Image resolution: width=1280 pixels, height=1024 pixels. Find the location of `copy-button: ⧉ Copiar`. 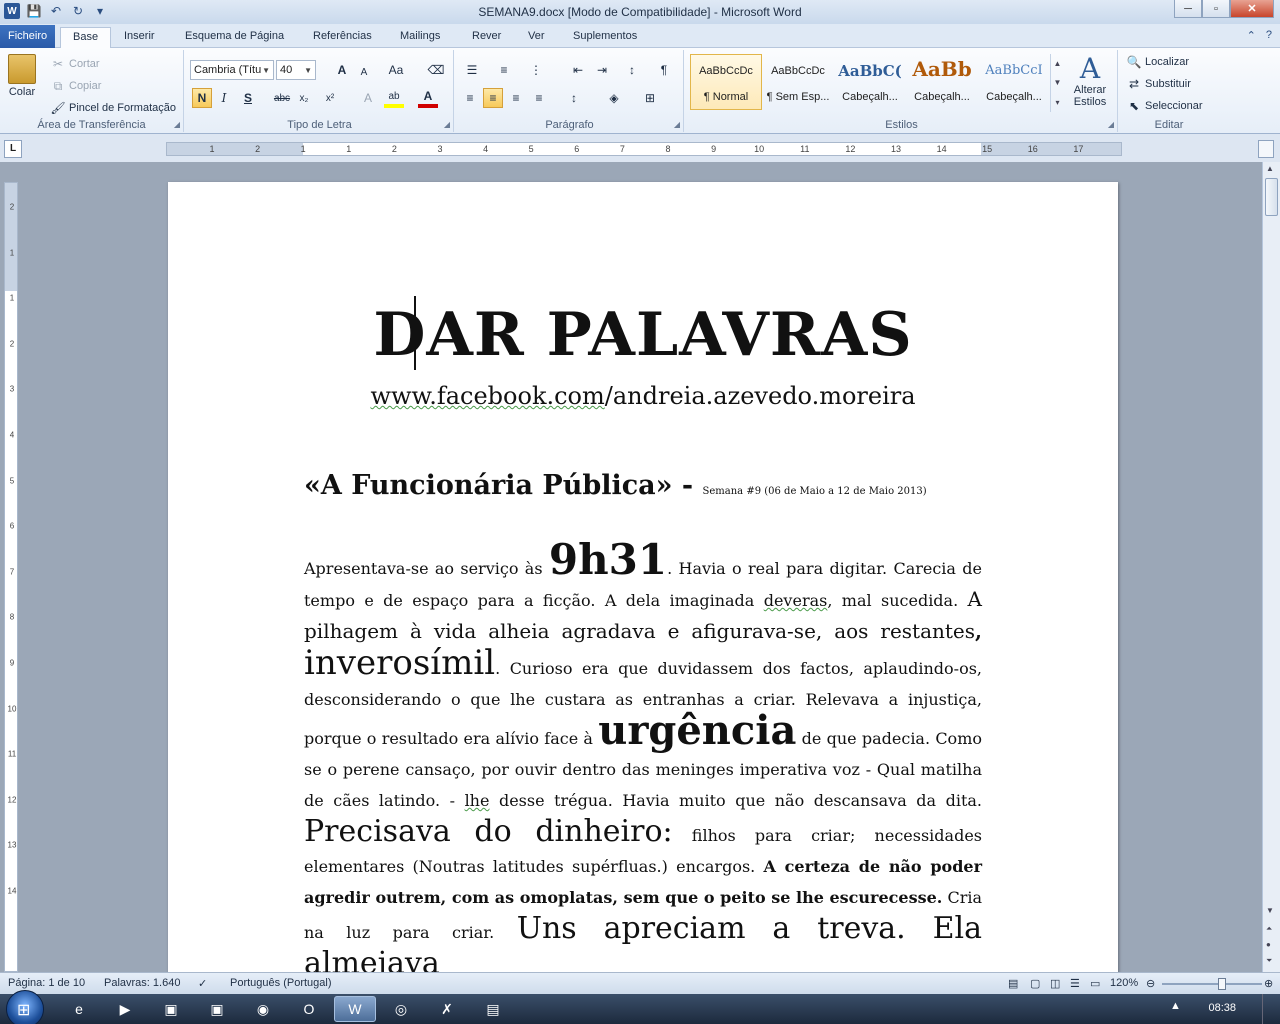

copy-button: ⧉ Copiar is located at coordinates (76, 86).